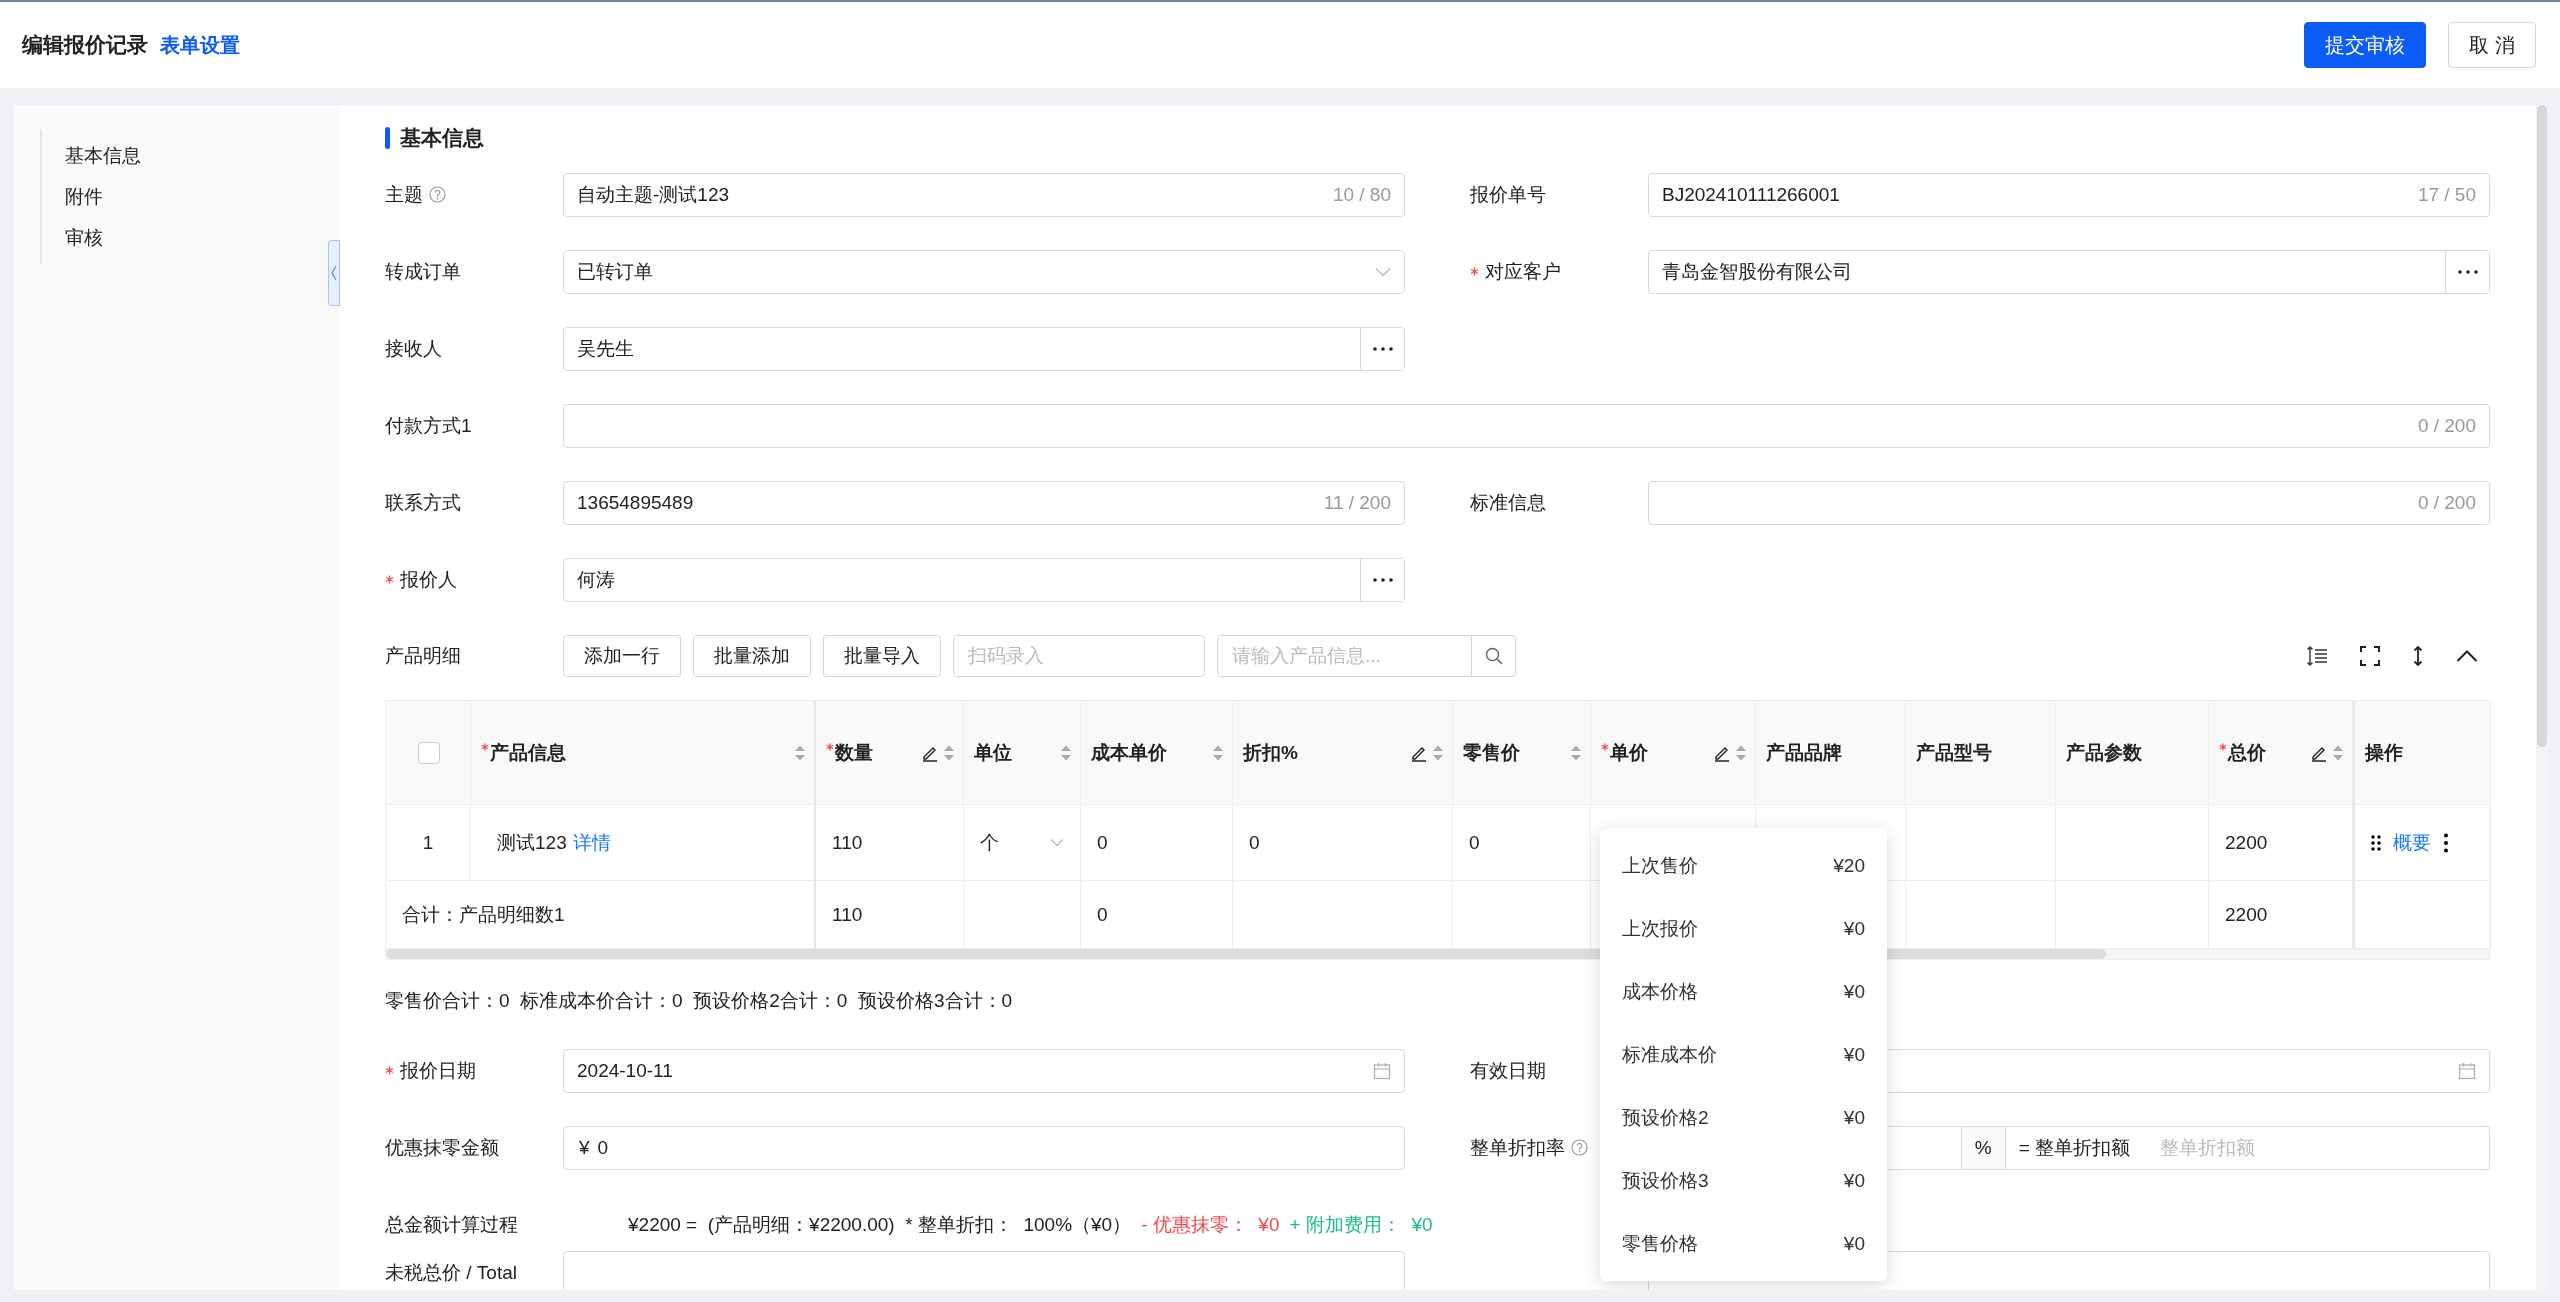 This screenshot has height=1302, width=2560. What do you see at coordinates (1357, 502) in the screenshot?
I see `character-count: 11 / 200` at bounding box center [1357, 502].